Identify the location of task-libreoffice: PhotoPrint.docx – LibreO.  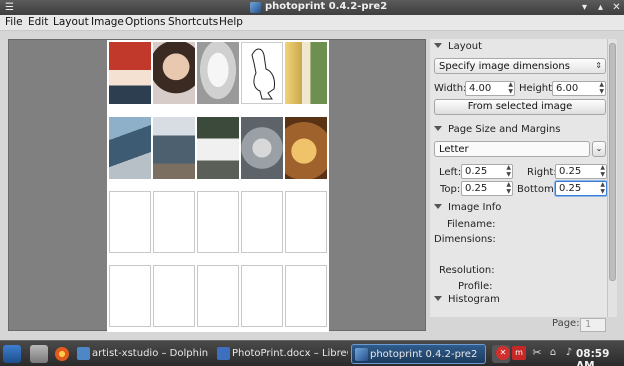
(281, 354).